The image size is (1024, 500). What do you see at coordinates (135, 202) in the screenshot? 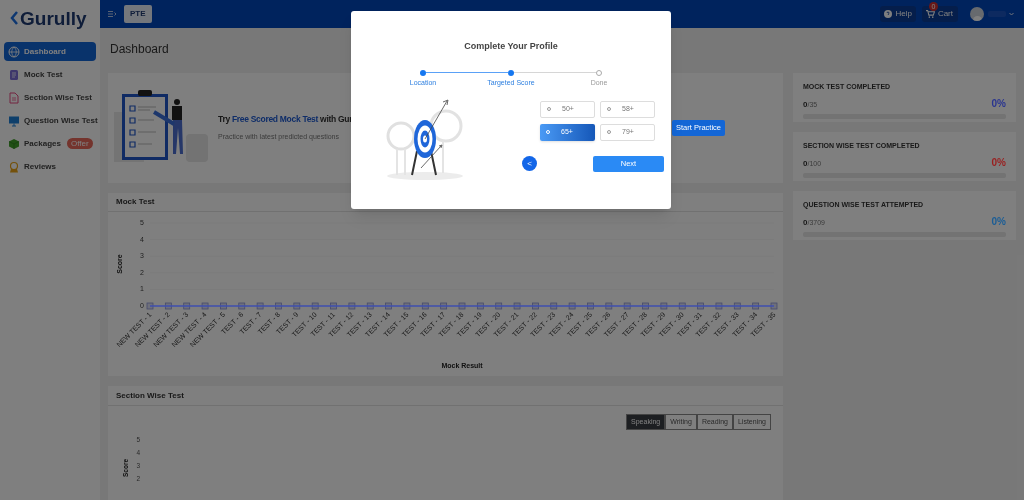
I see `card-title: Mock Test` at bounding box center [135, 202].